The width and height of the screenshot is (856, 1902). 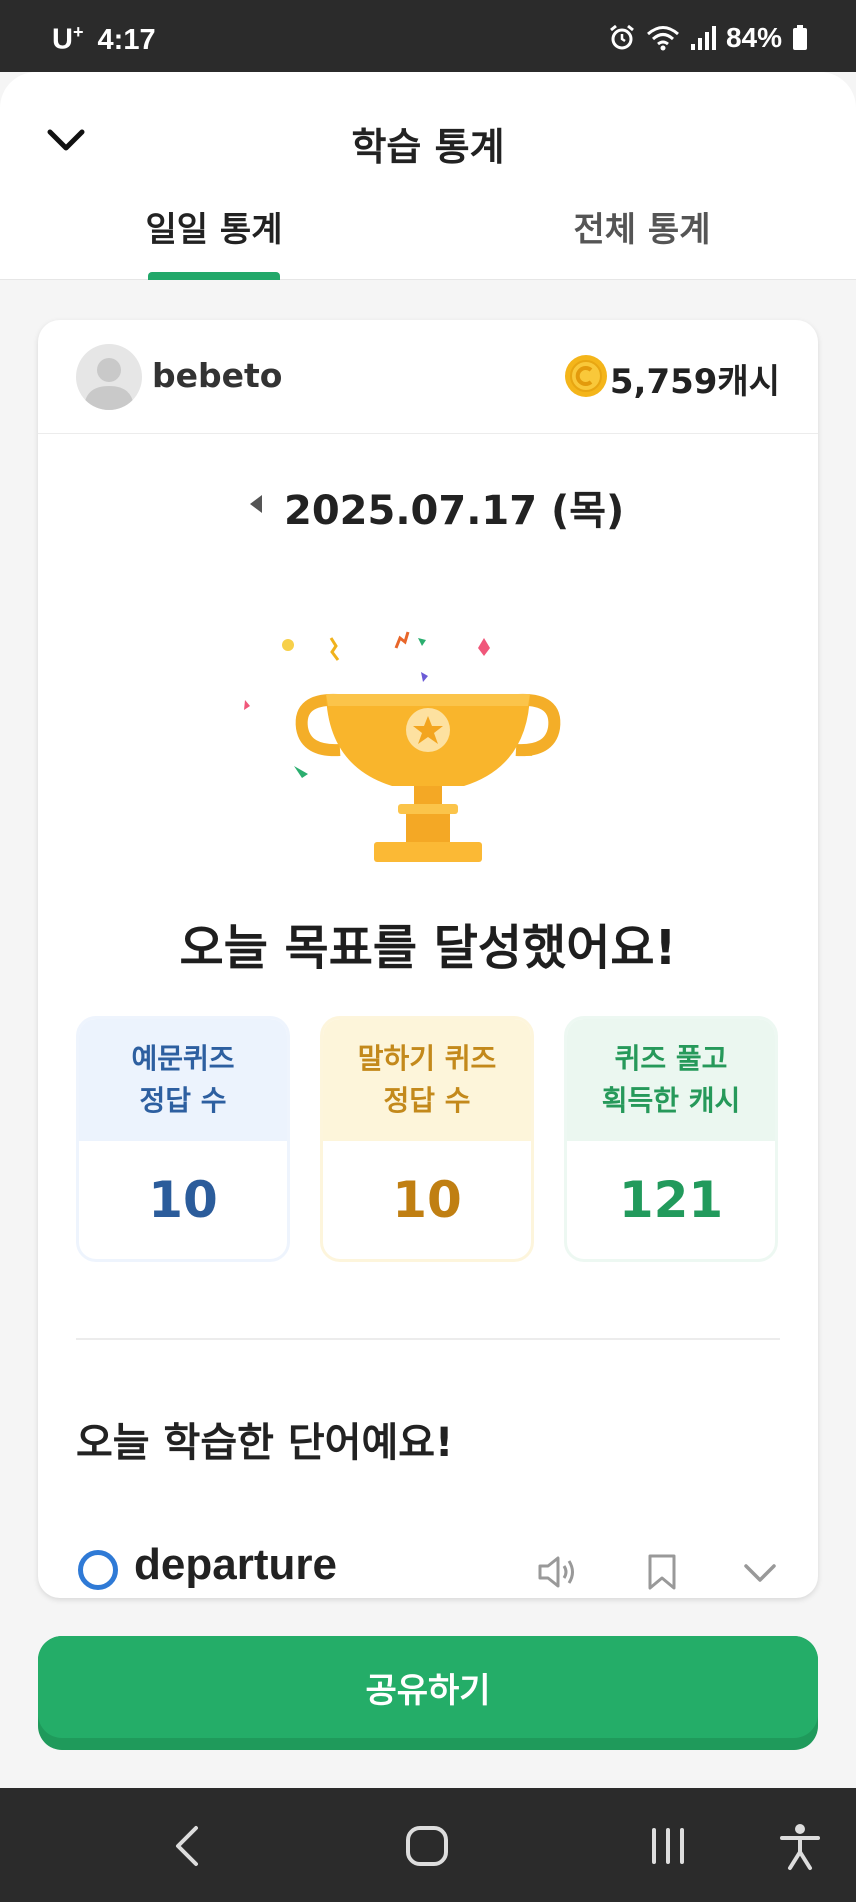 What do you see at coordinates (556, 1572) in the screenshot?
I see `speaker-icon` at bounding box center [556, 1572].